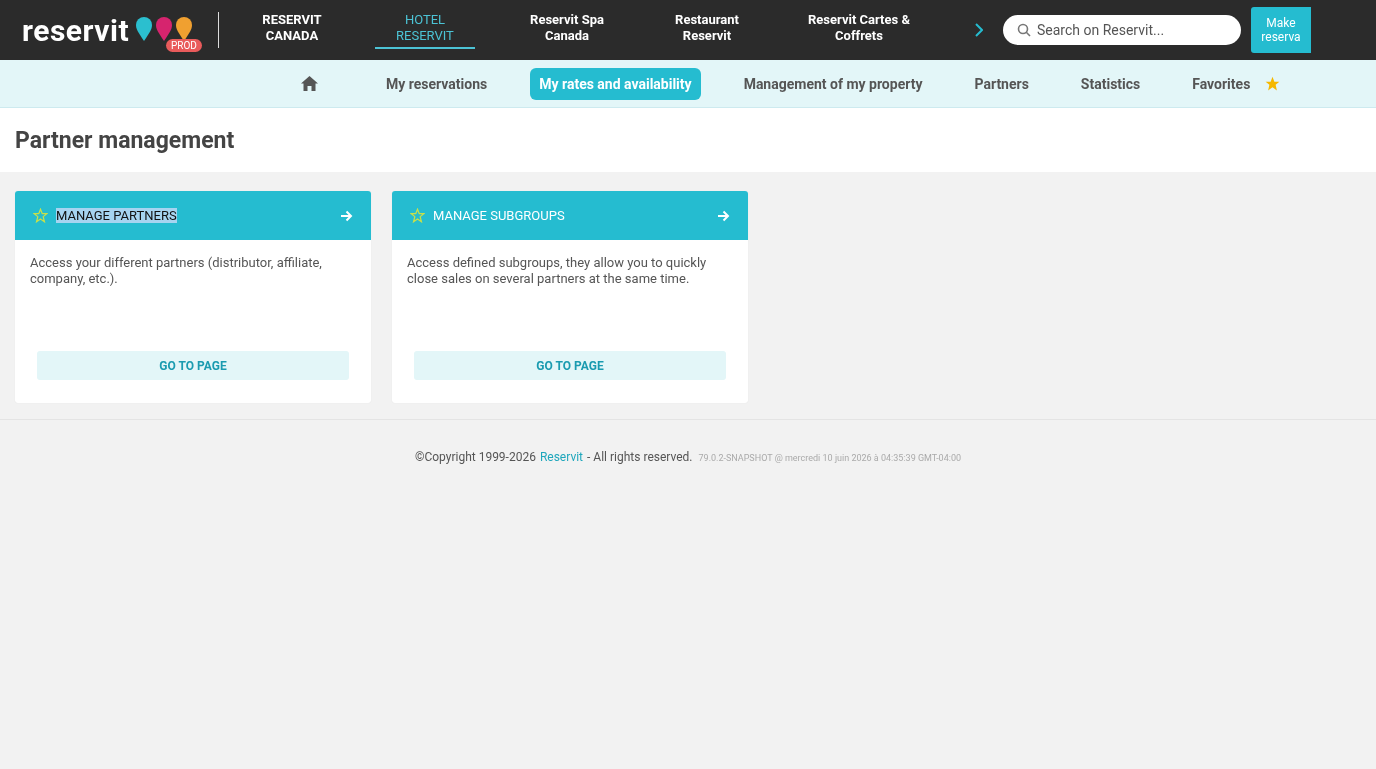 Image resolution: width=1376 pixels, height=769 pixels. Describe the element at coordinates (979, 30) in the screenshot. I see `chevron-right-icon` at that location.